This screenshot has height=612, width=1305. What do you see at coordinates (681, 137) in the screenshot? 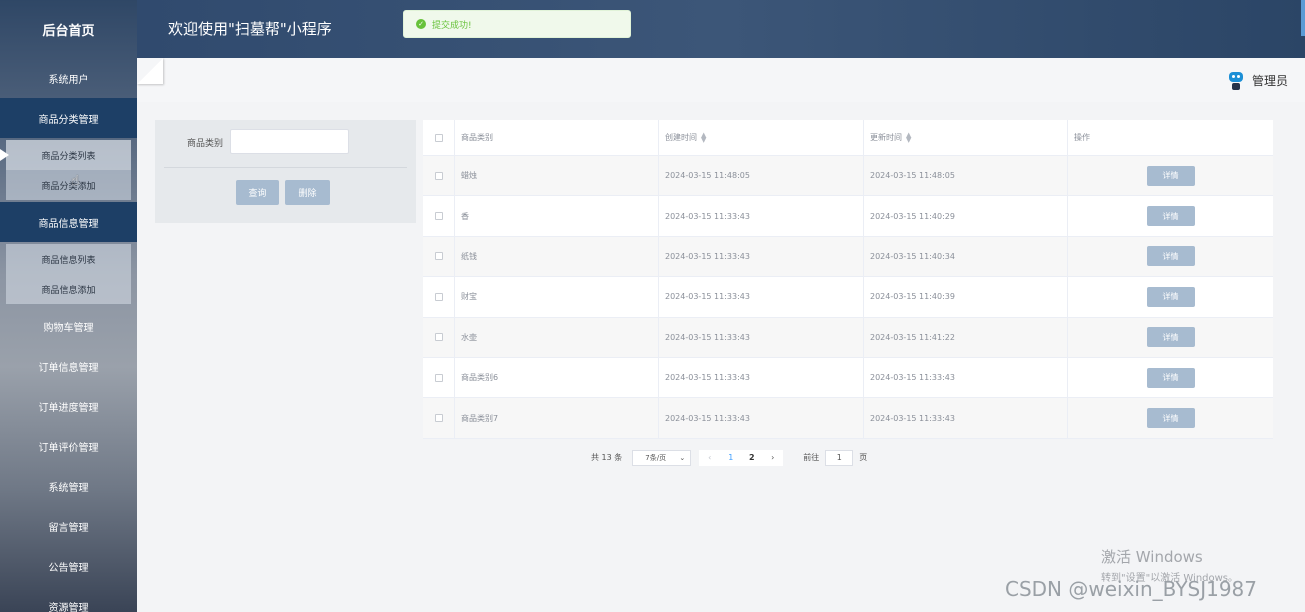
I see `column-header-created-label: 创建时间` at bounding box center [681, 137].